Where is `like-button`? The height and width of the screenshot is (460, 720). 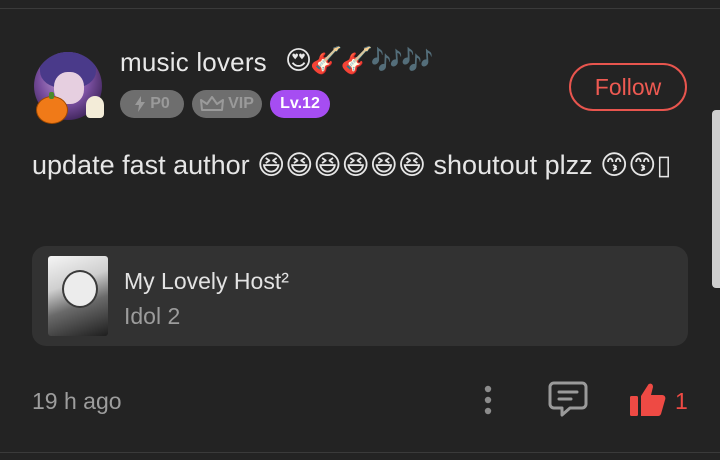 like-button is located at coordinates (648, 400).